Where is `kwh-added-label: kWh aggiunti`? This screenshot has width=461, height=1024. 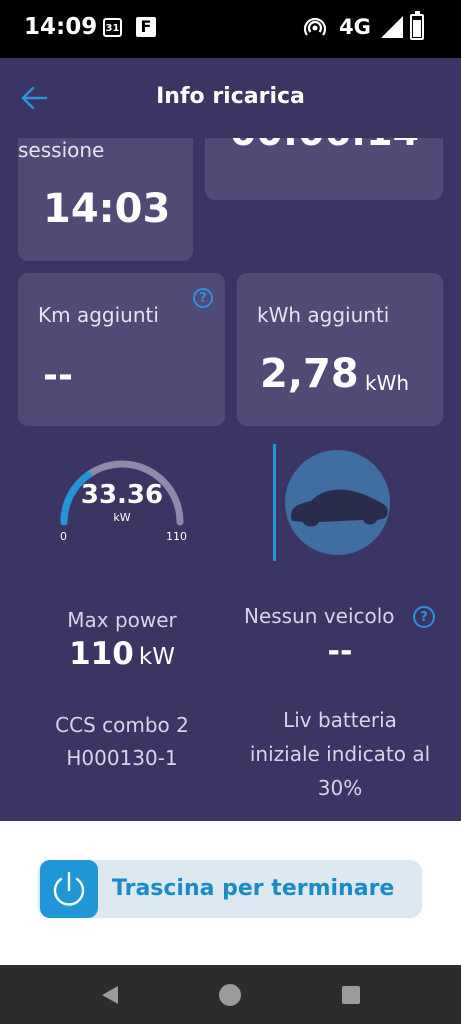
kwh-added-label: kWh aggiunti is located at coordinates (323, 315).